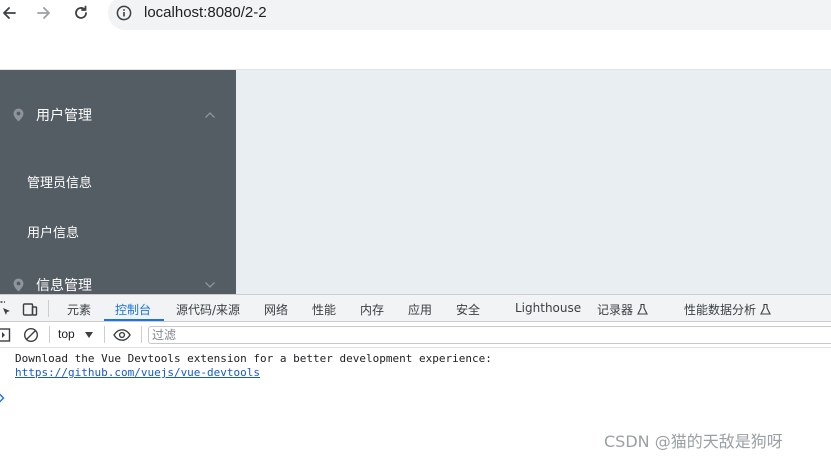 The height and width of the screenshot is (458, 831). What do you see at coordinates (720, 310) in the screenshot?
I see `tab-label: 性能数据分析` at bounding box center [720, 310].